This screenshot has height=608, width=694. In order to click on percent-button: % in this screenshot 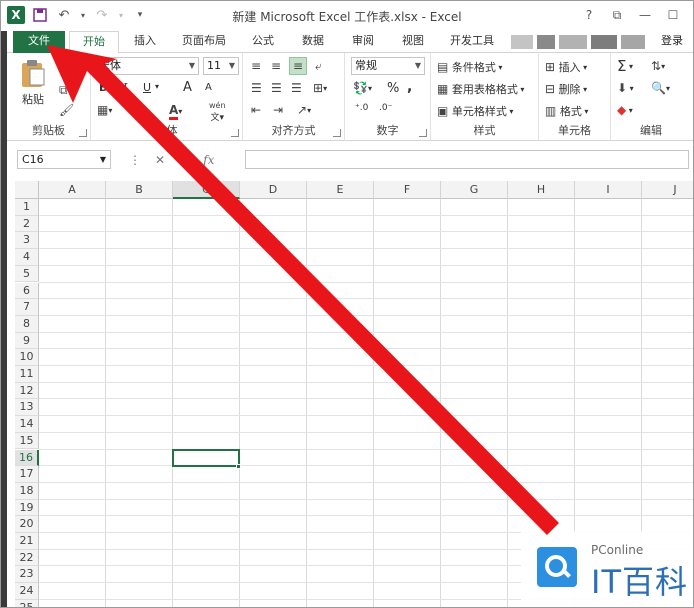, I will do `click(393, 88)`.